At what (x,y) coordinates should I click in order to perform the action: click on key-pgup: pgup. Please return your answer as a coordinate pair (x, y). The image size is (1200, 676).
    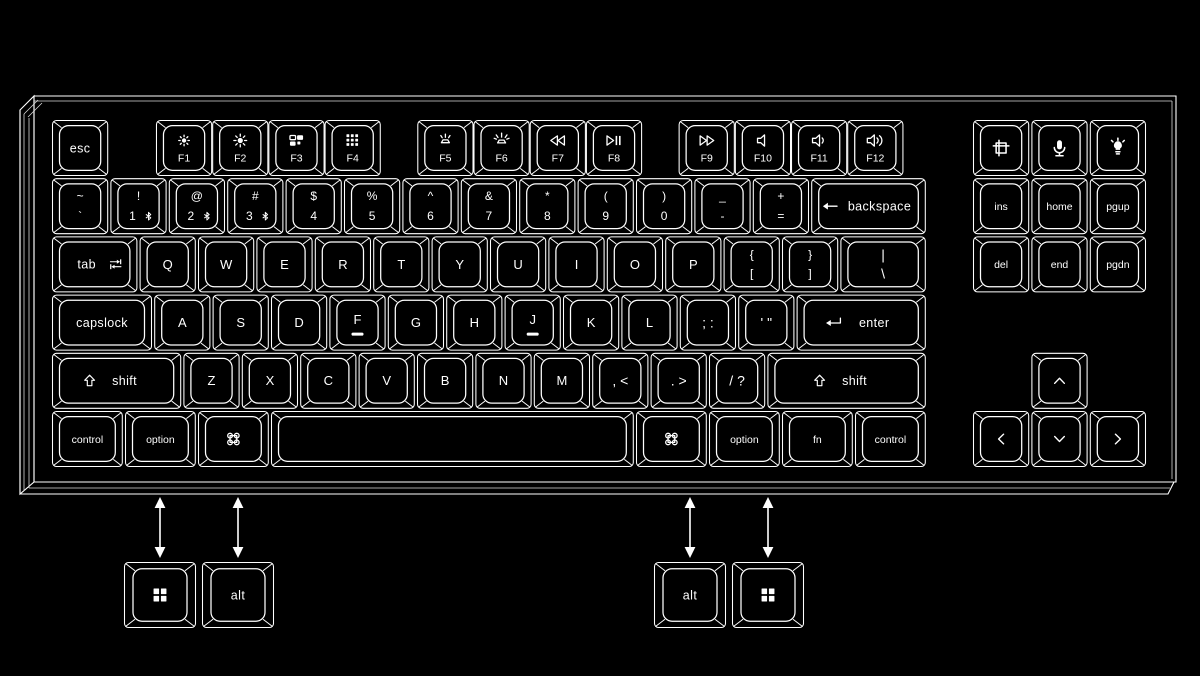
    Looking at the image, I should click on (1118, 206).